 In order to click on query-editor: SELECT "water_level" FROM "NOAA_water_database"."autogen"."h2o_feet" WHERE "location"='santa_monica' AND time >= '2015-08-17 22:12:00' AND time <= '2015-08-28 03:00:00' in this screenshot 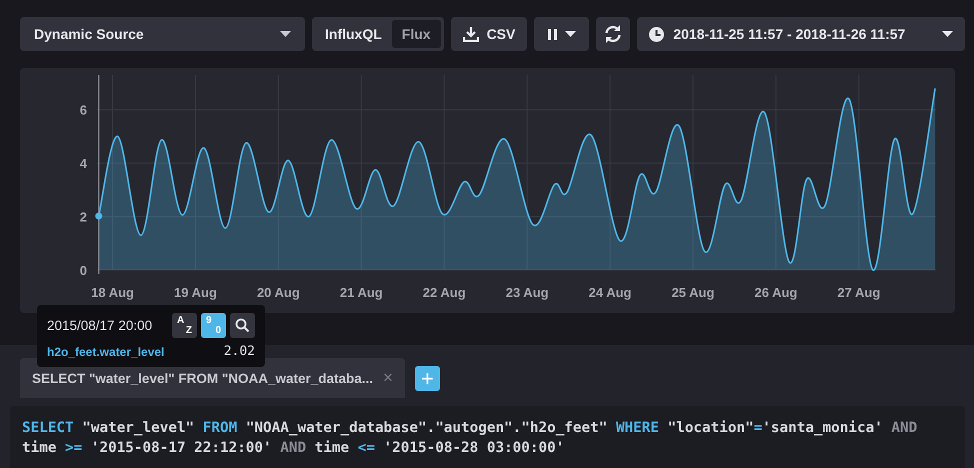, I will do `click(487, 437)`.